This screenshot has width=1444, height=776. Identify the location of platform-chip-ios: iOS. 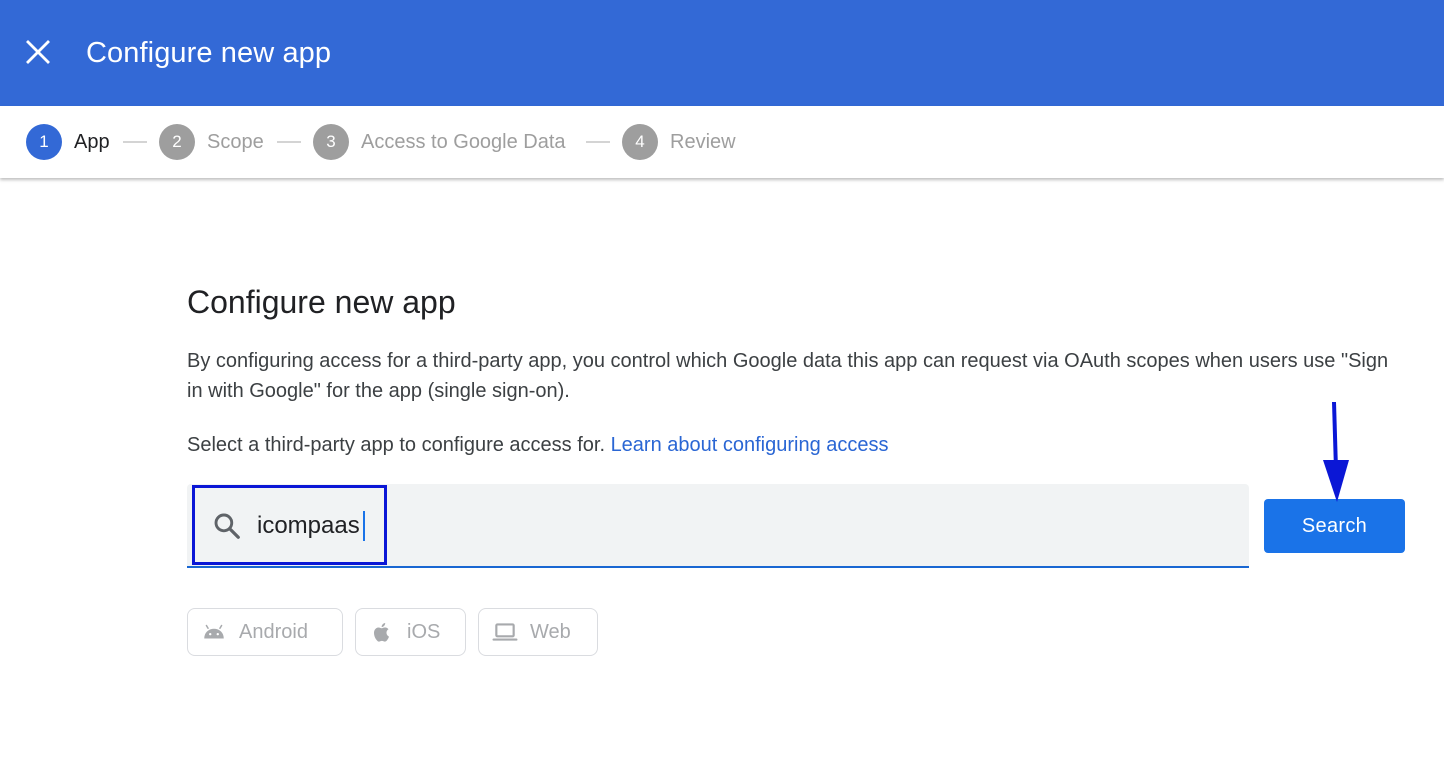
(410, 632).